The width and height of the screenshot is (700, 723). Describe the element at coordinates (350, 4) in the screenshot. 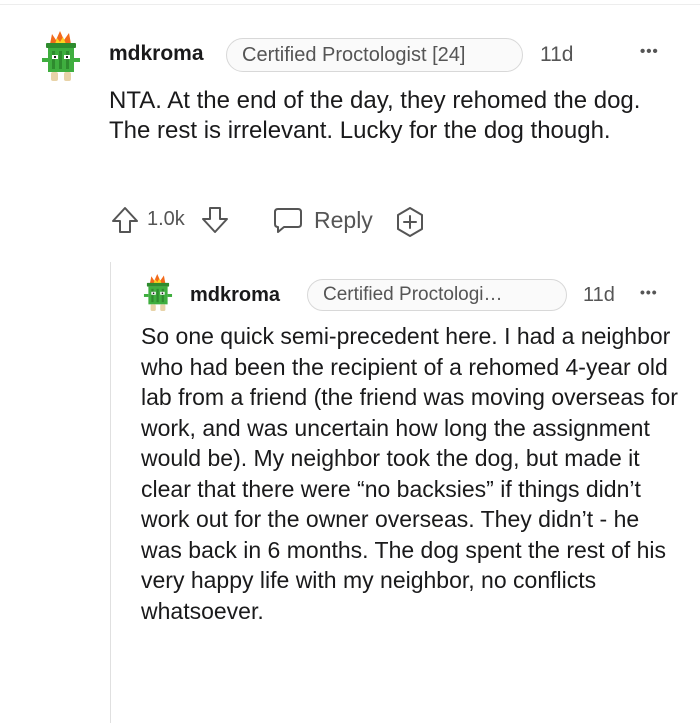

I see `top-divider` at that location.